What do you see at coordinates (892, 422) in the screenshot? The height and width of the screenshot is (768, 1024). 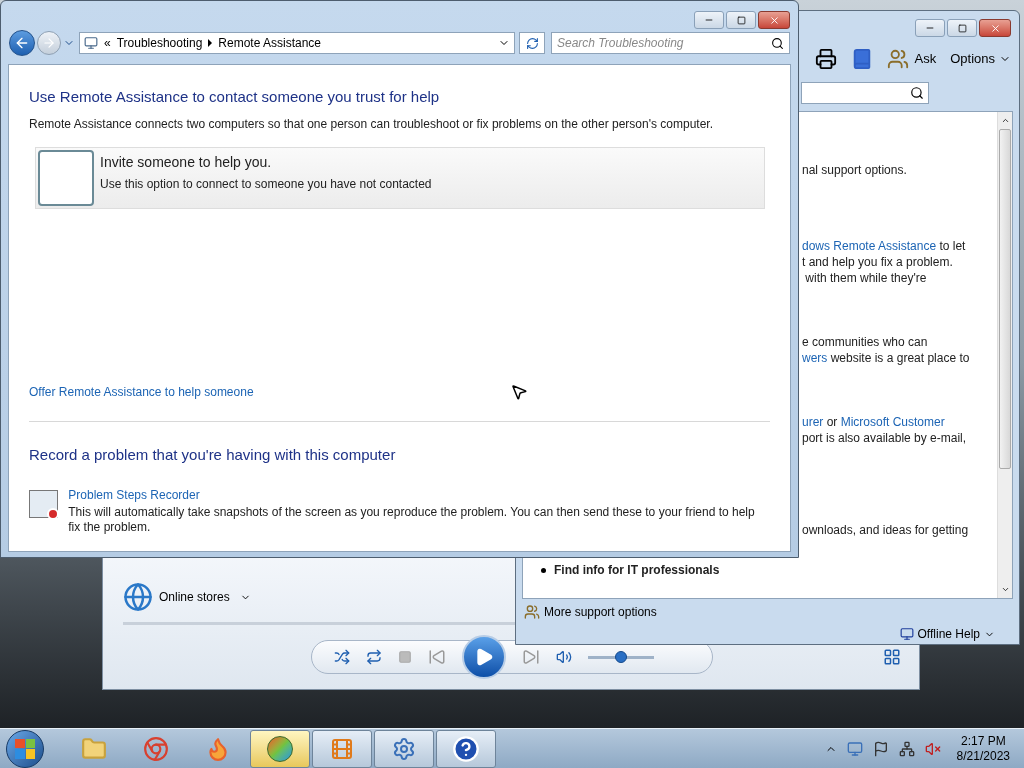 I see `help-link: Microsoft Customer` at bounding box center [892, 422].